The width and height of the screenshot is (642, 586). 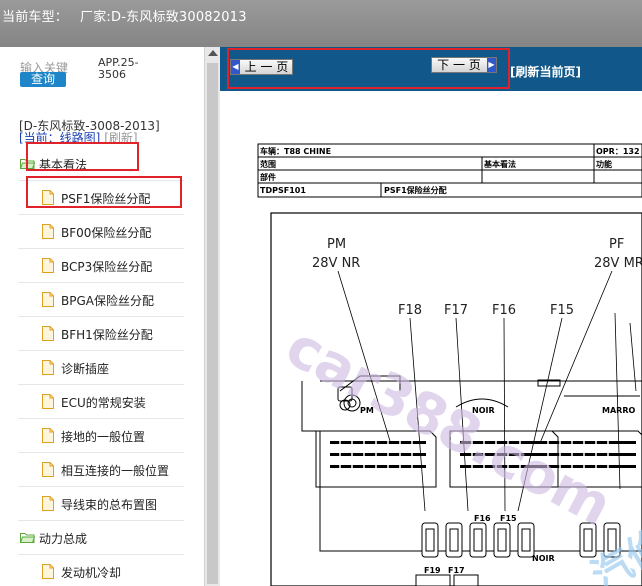 I want to click on highlight-category-box, so click(x=82, y=156).